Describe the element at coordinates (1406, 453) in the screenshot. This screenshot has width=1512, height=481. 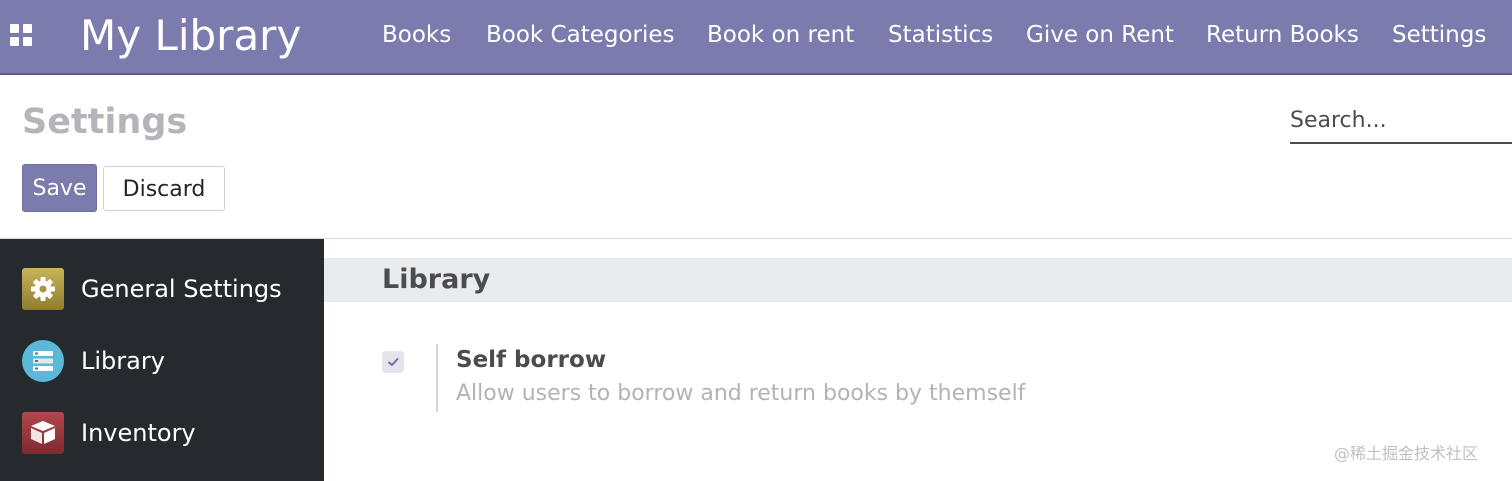
I see `watermark: @稀土掘金技术社区` at that location.